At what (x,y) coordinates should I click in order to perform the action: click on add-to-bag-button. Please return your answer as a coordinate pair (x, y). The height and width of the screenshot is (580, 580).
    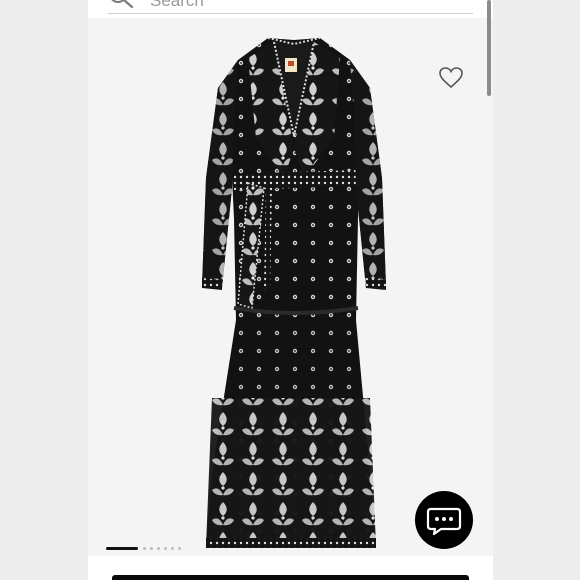
    Looking at the image, I should click on (290, 577).